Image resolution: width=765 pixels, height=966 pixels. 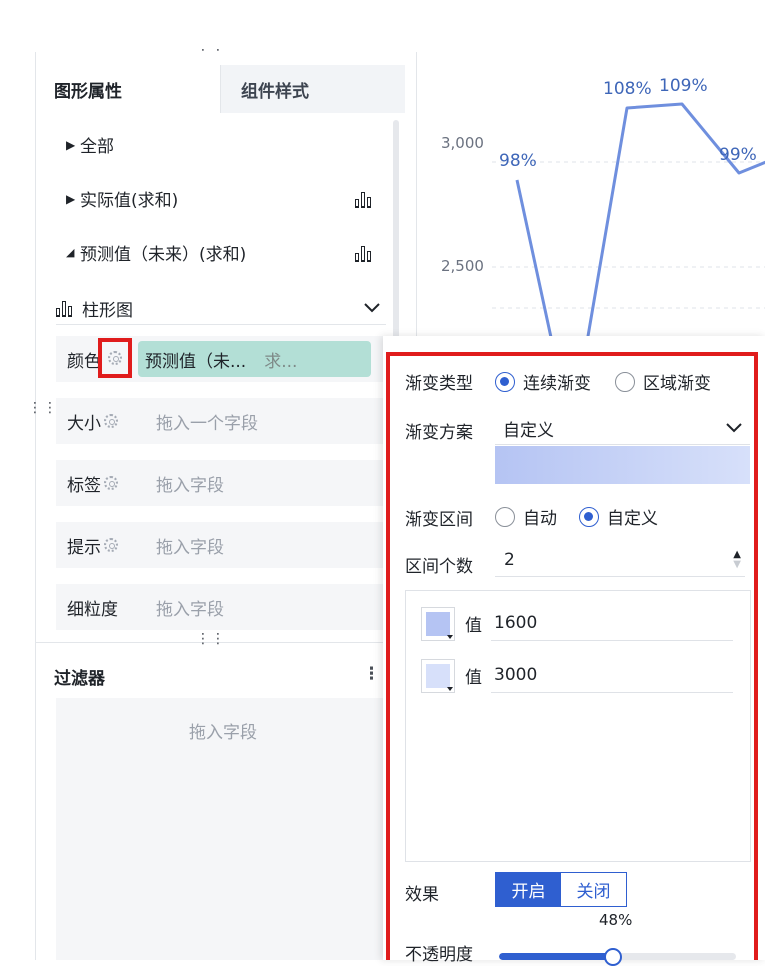 What do you see at coordinates (516, 675) in the screenshot?
I see `stop-value: 3000` at bounding box center [516, 675].